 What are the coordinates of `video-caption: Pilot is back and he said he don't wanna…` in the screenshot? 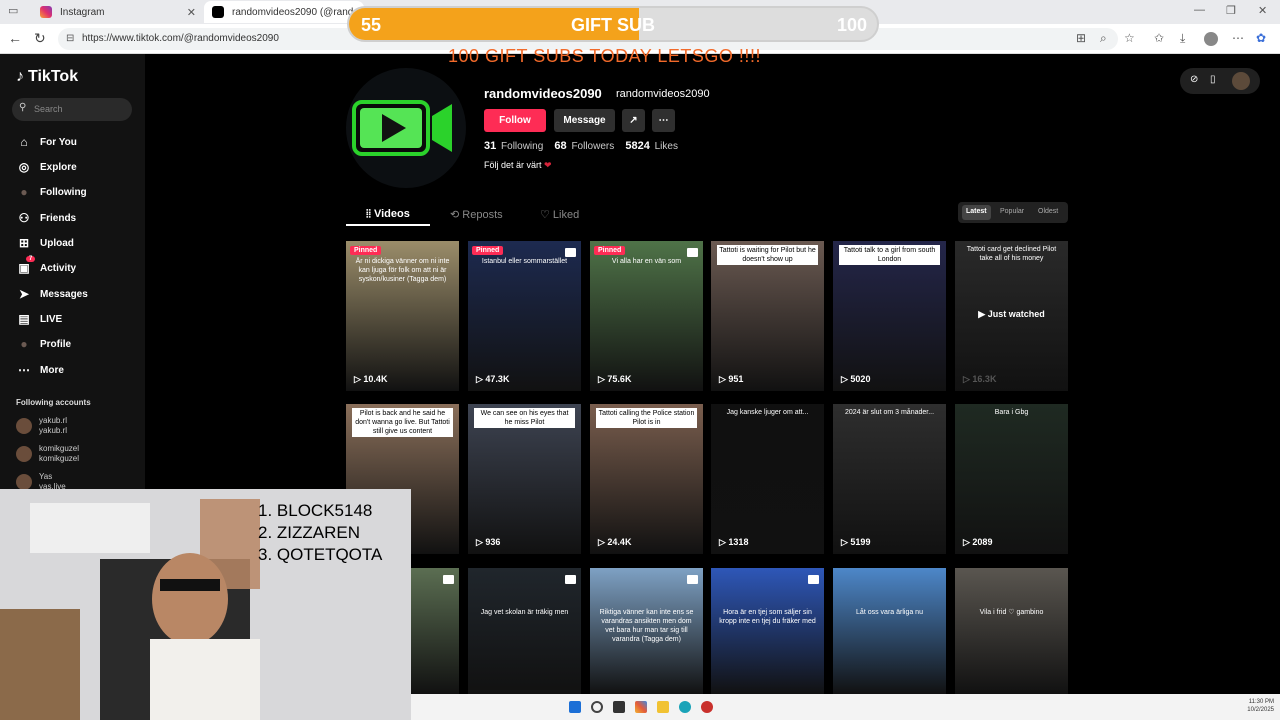 It's located at (402, 422).